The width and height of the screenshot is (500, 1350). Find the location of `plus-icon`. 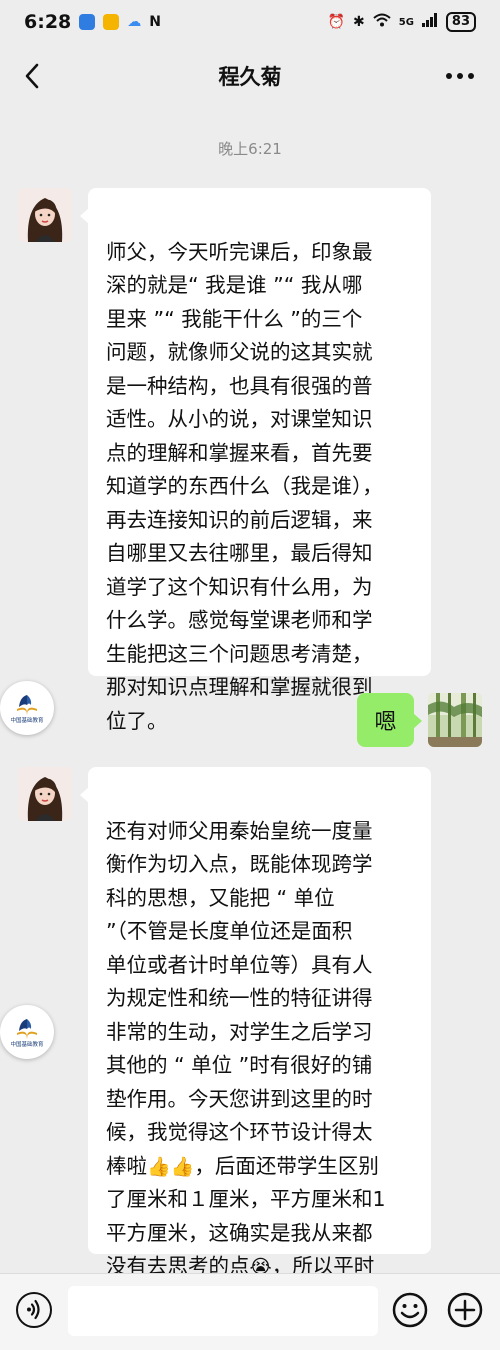

plus-icon is located at coordinates (465, 1310).